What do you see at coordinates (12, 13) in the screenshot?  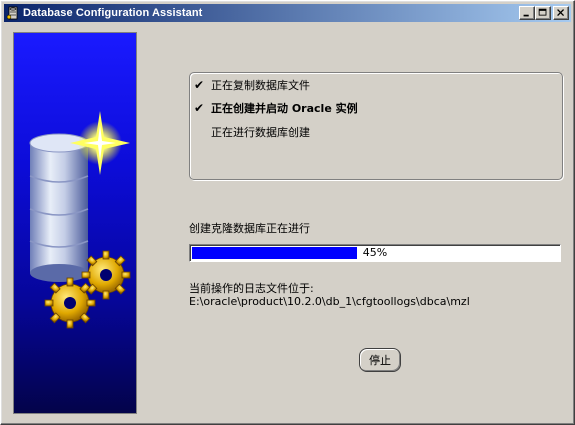 I see `dbca-app-icon` at bounding box center [12, 13].